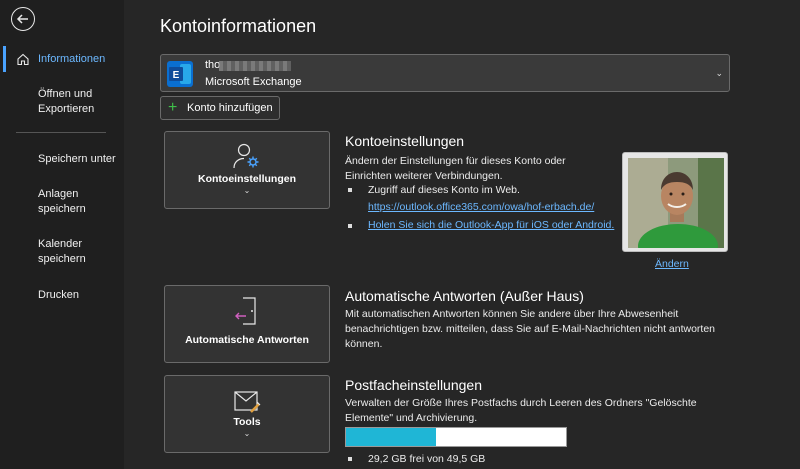 This screenshot has width=800, height=469. I want to click on door-arrow-icon, so click(245, 311).